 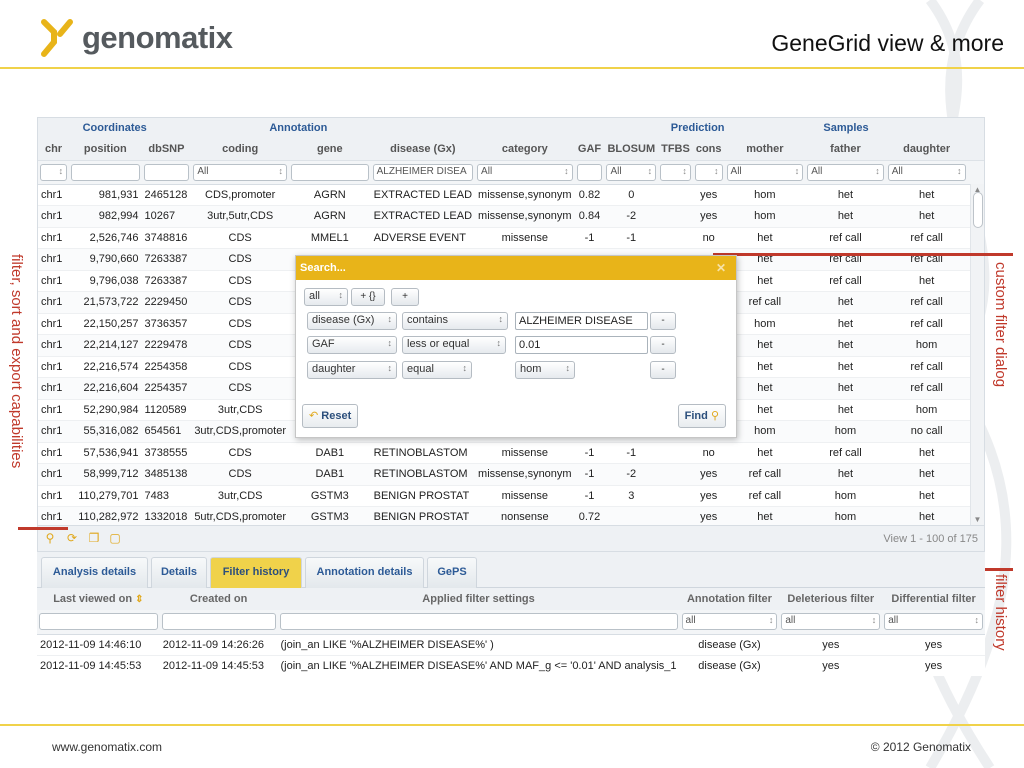 What do you see at coordinates (105, 216) in the screenshot?
I see `cell-position: 982,994` at bounding box center [105, 216].